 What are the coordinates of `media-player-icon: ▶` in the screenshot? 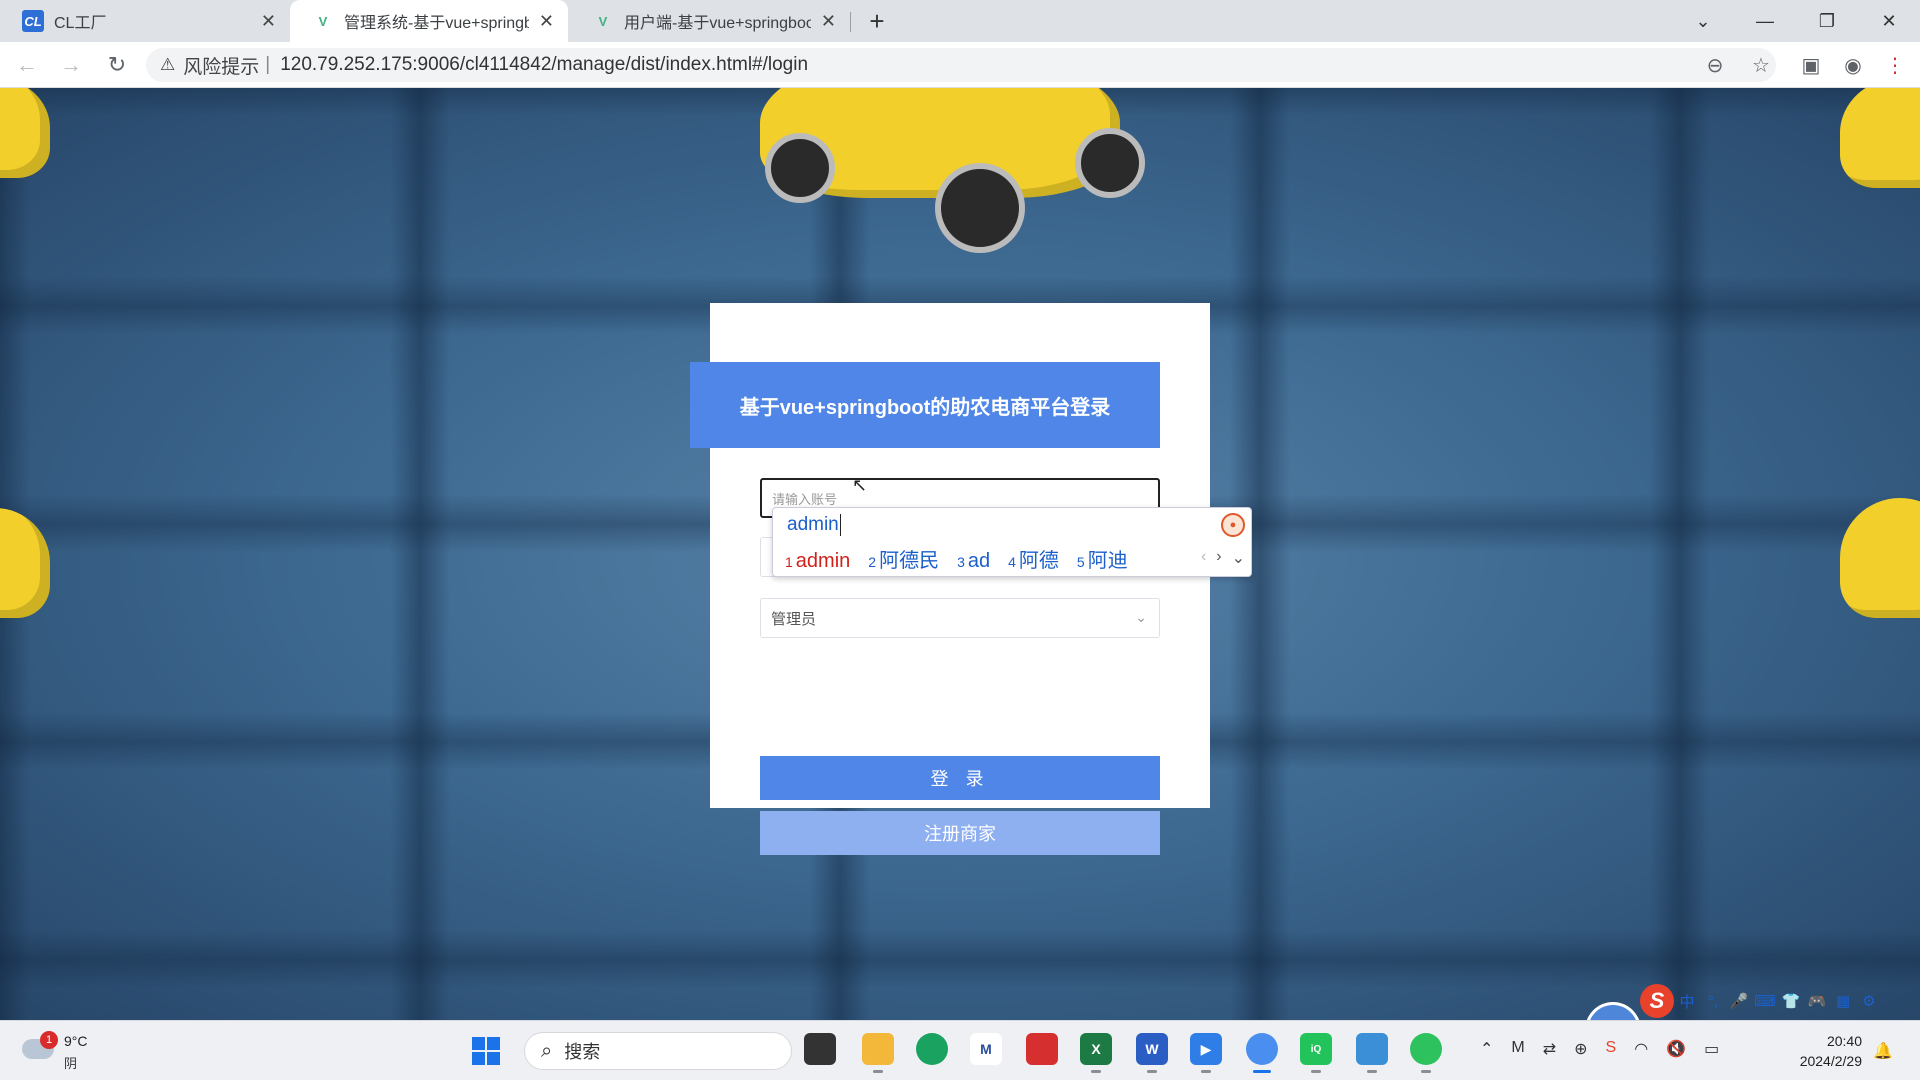 It's located at (1206, 1053).